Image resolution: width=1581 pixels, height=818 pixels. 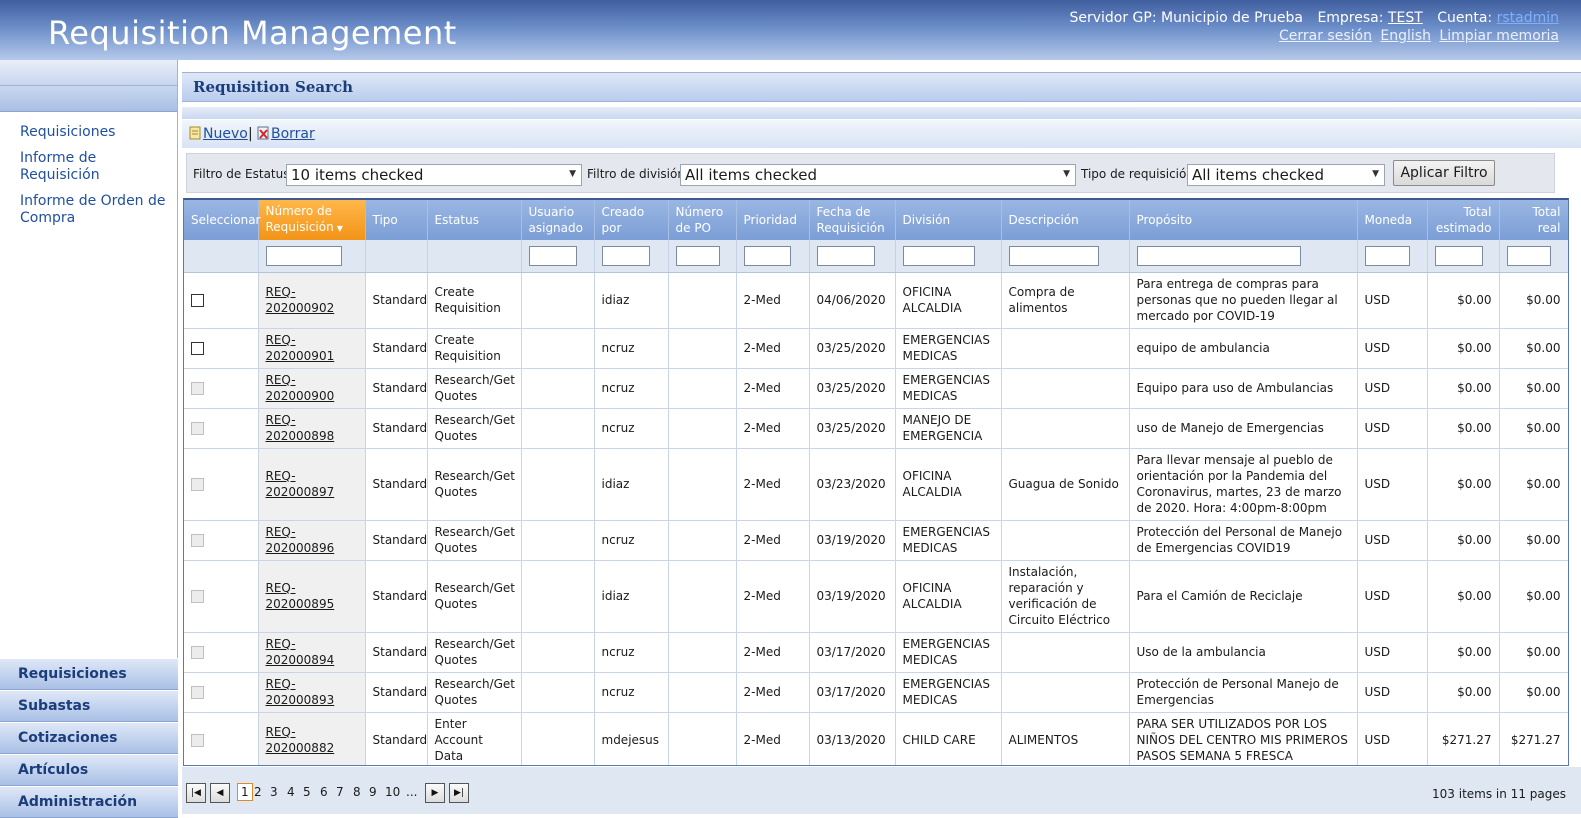 I want to click on nav-subastas: Subastas, so click(x=89, y=706).